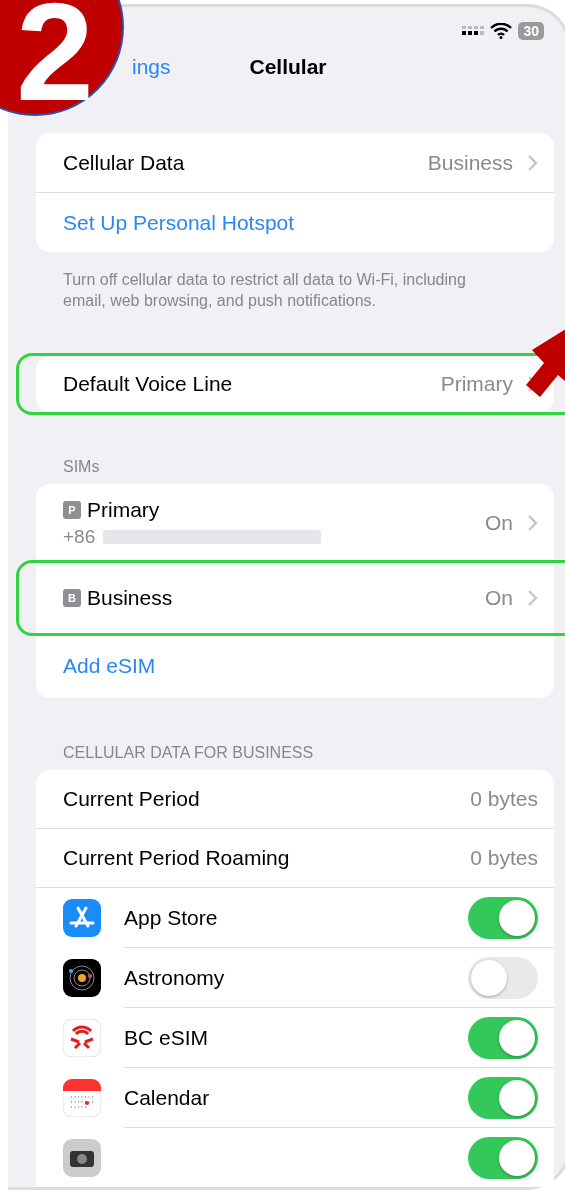 This screenshot has width=565, height=1194. What do you see at coordinates (79, 537) in the screenshot?
I see `phone-number: +86` at bounding box center [79, 537].